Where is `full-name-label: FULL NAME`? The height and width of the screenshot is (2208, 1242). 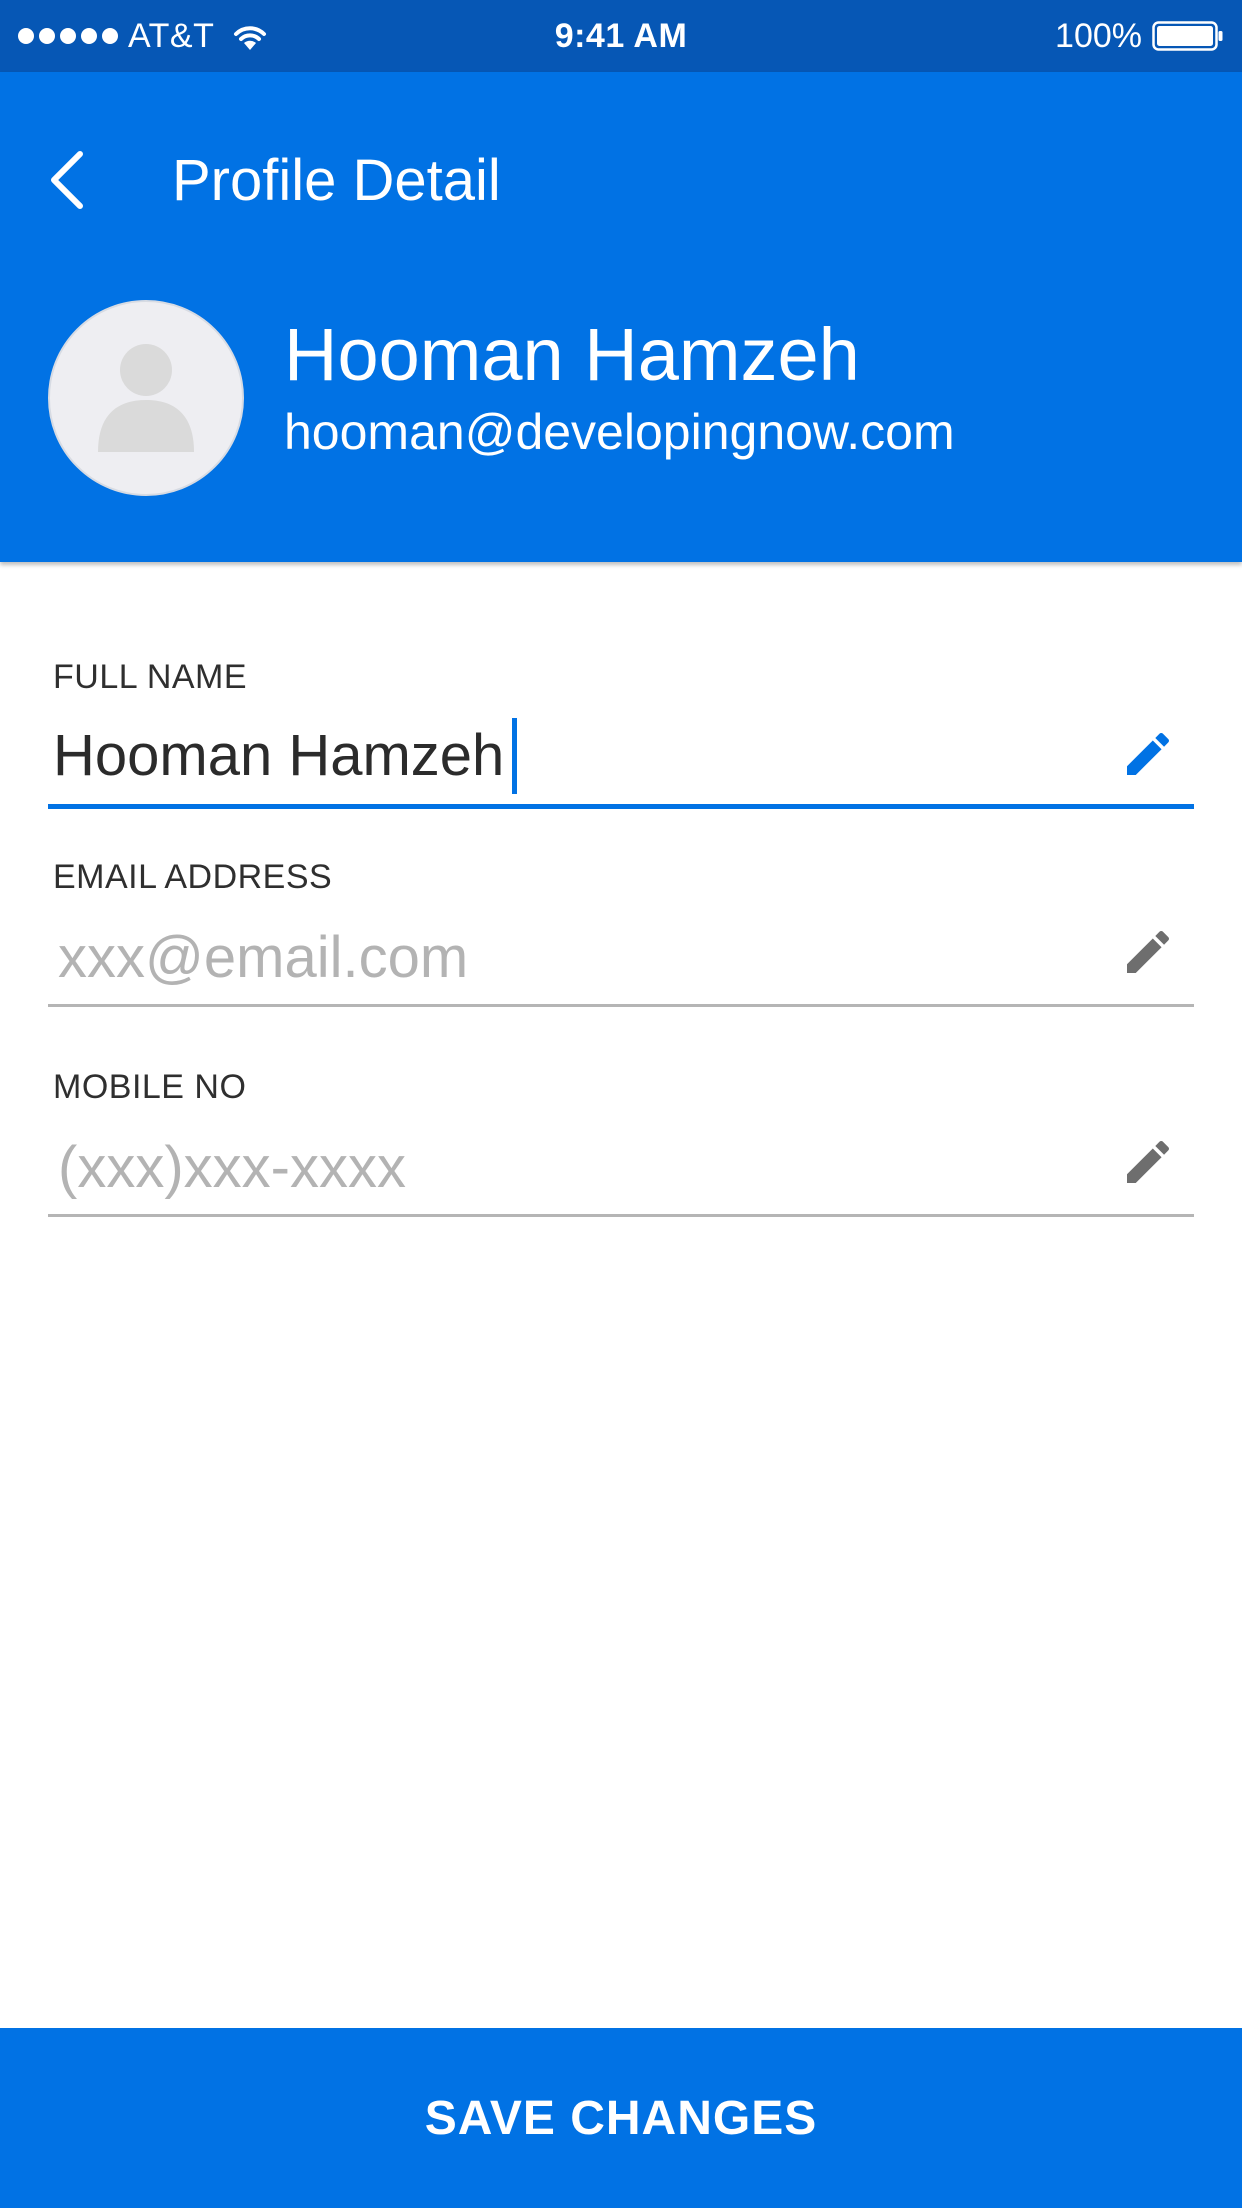
full-name-label: FULL NAME is located at coordinates (150, 677).